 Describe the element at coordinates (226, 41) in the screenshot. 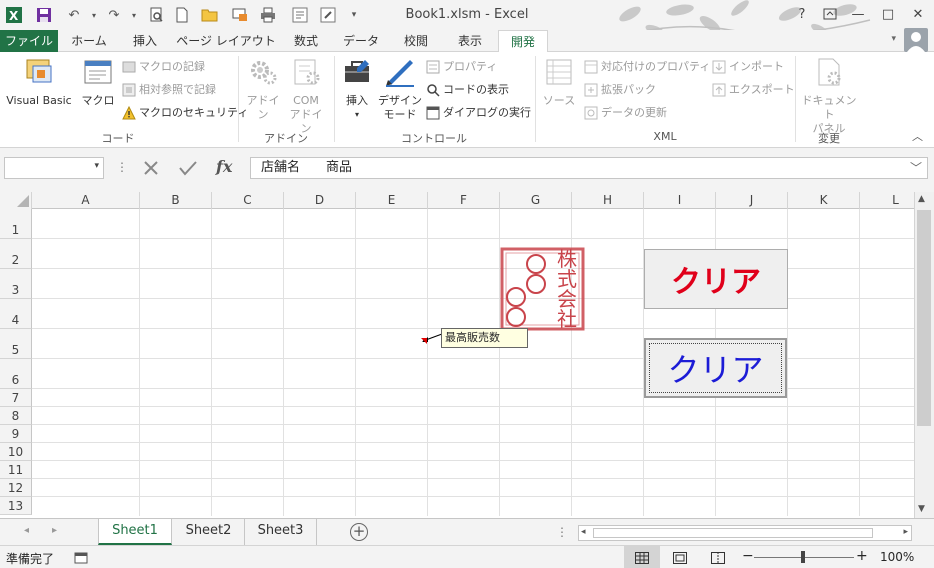

I see `tab-page-layout: ページ レイアウト` at that location.